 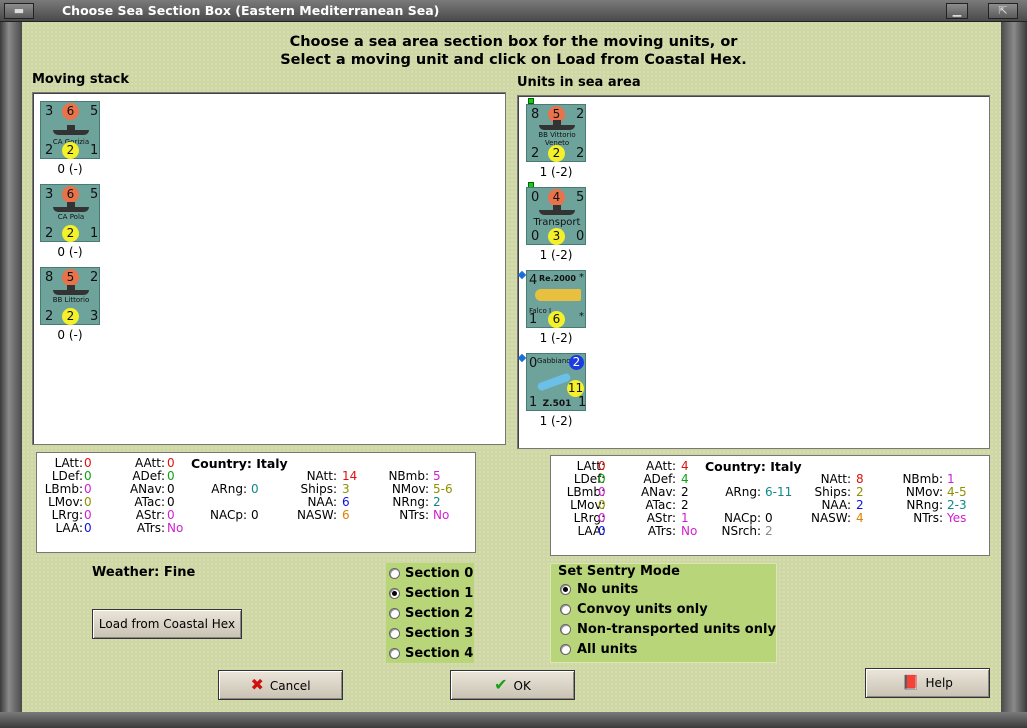 What do you see at coordinates (565, 649) in the screenshot?
I see `sentry-all-units-radio` at bounding box center [565, 649].